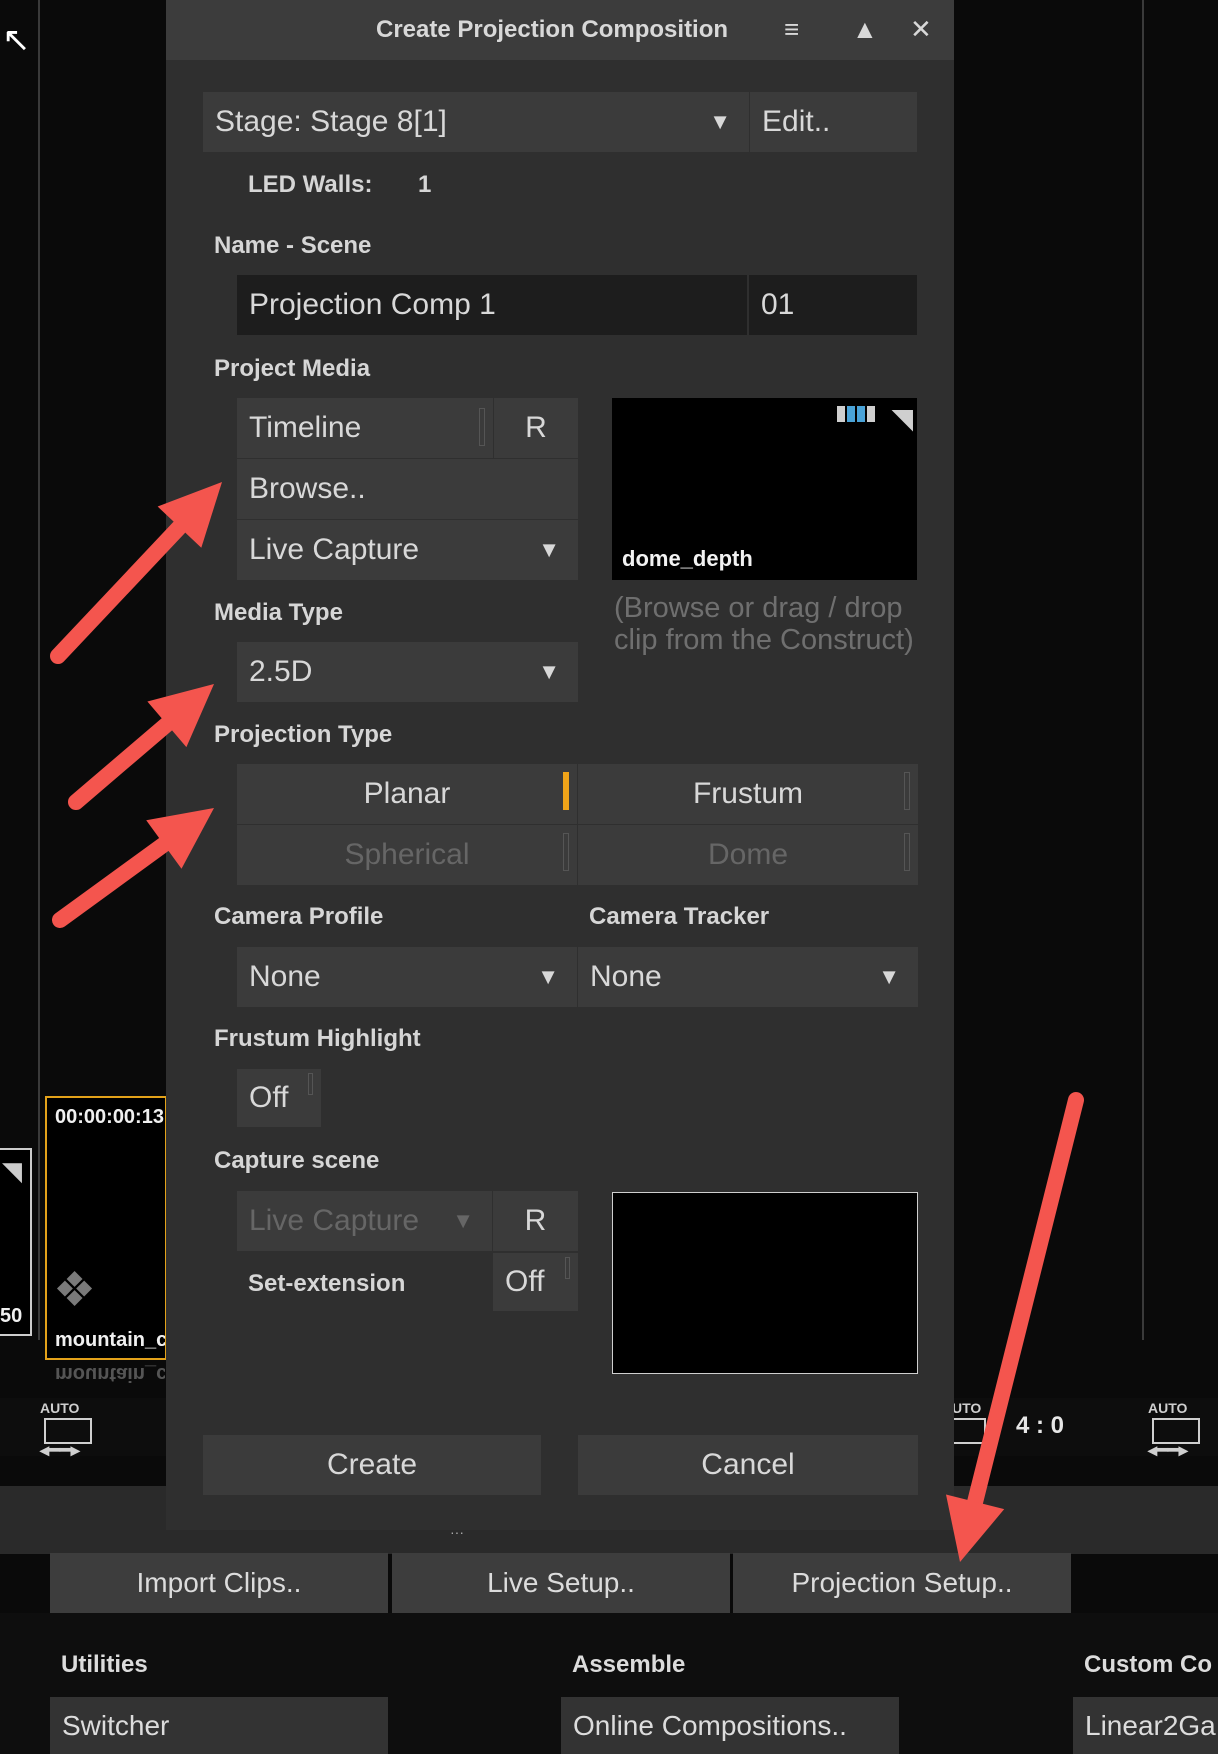  I want to click on media-type-value: 2.5D, so click(281, 671).